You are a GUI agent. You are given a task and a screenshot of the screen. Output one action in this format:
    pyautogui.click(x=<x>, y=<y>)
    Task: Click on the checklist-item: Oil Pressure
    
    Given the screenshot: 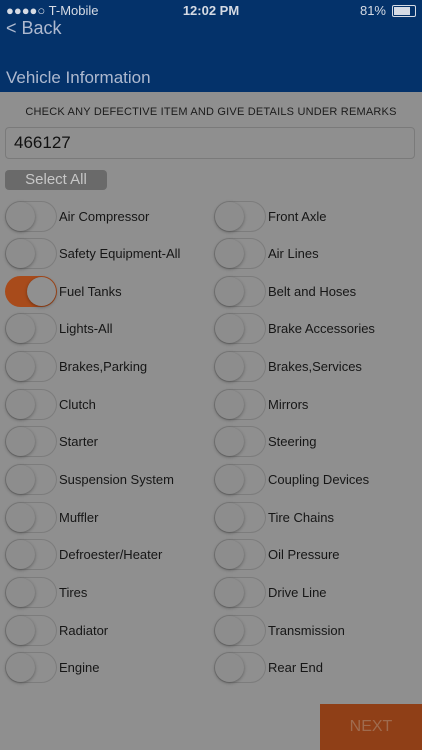 What is the action you would take?
    pyautogui.click(x=277, y=555)
    